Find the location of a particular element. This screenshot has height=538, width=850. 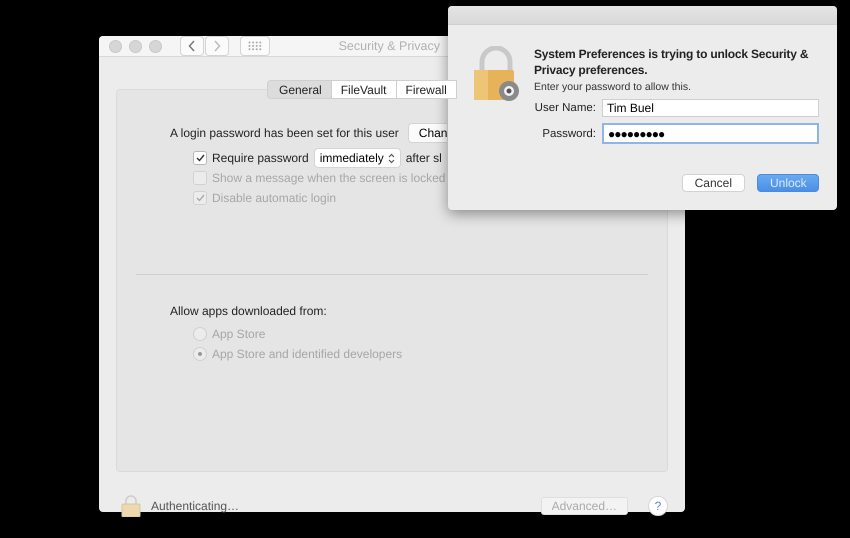

window-title: Security & Privacy is located at coordinates (389, 46).